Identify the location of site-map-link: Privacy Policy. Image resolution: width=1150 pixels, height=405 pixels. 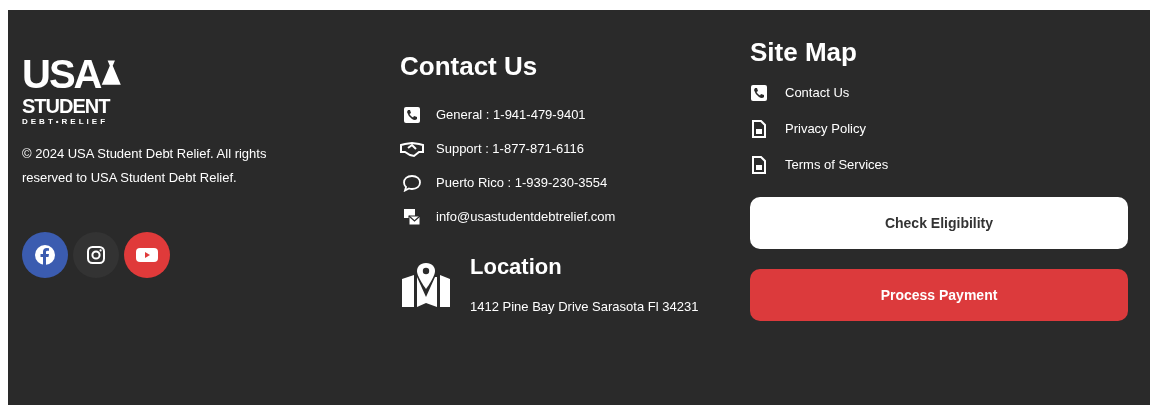
(825, 128).